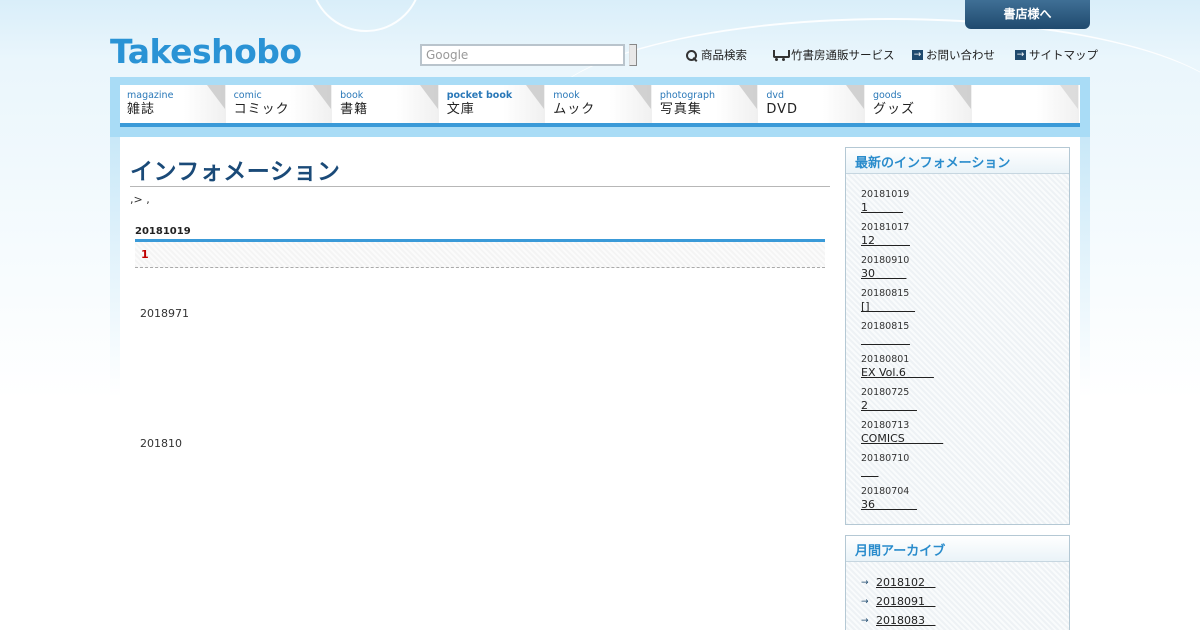 The height and width of the screenshot is (630, 1200). Describe the element at coordinates (780, 55) in the screenshot. I see `cart-icon` at that location.